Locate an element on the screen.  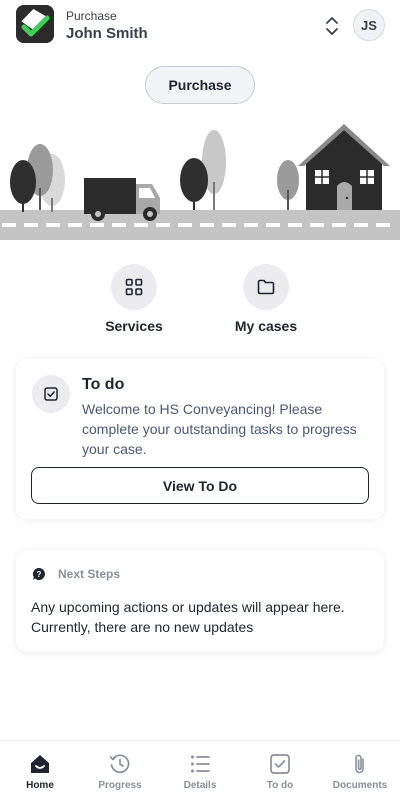
user-name: John Smith is located at coordinates (107, 33).